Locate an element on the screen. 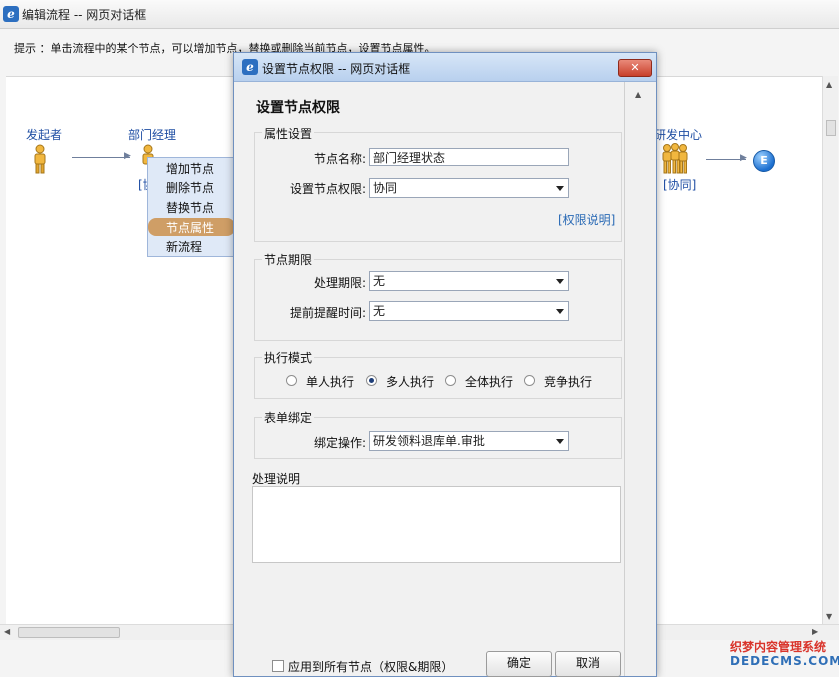 The image size is (839, 677). outer-vertical-scroll-thumb is located at coordinates (831, 128).